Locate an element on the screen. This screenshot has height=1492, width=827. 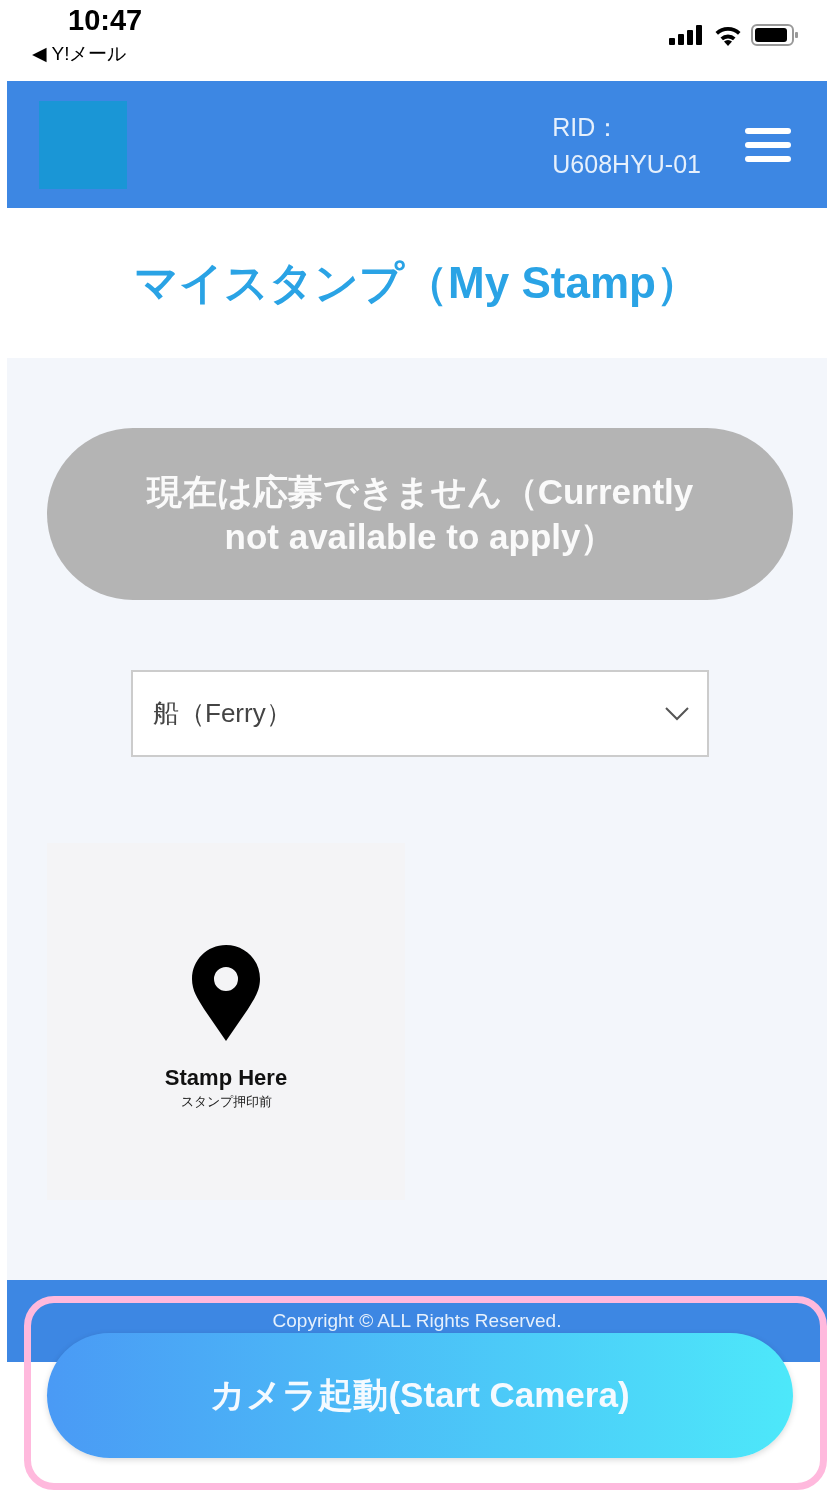
stamp-card: Stamp Here スタンプ押印前 is located at coordinates (226, 1021).